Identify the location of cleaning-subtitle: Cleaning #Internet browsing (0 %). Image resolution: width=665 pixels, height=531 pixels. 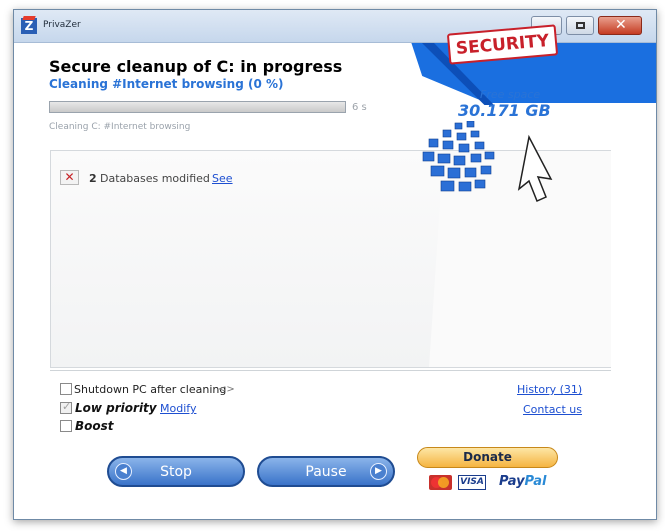
(166, 84).